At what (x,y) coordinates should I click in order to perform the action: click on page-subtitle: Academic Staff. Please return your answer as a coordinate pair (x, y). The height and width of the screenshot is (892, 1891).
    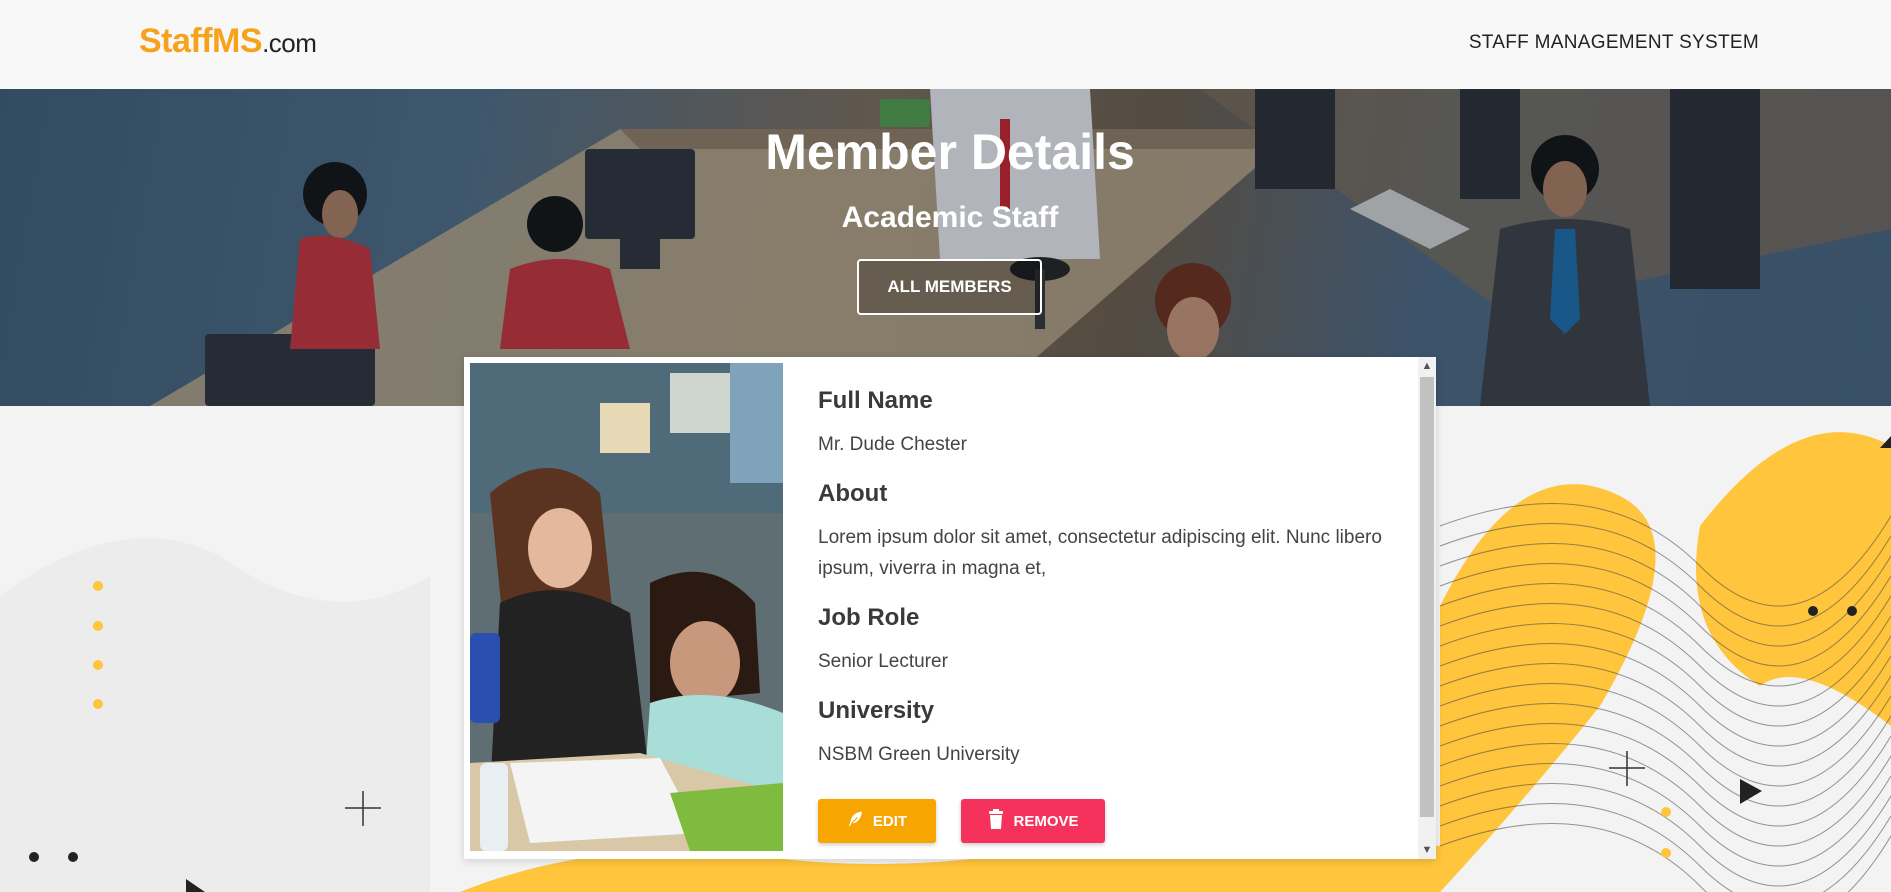
    Looking at the image, I should click on (950, 217).